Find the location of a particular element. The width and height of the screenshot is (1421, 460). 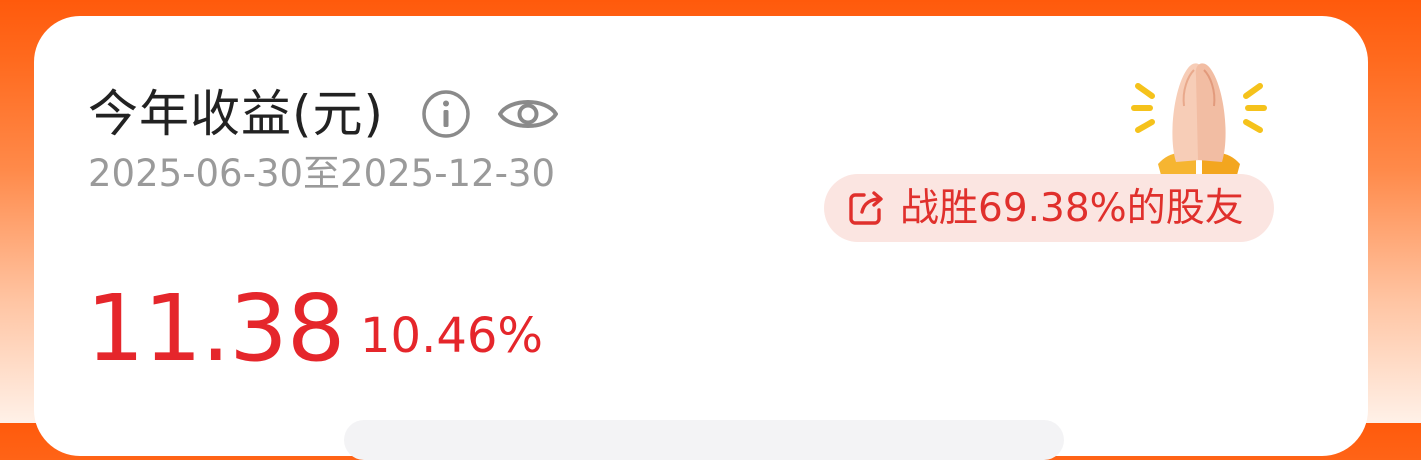

info-icon is located at coordinates (446, 114).